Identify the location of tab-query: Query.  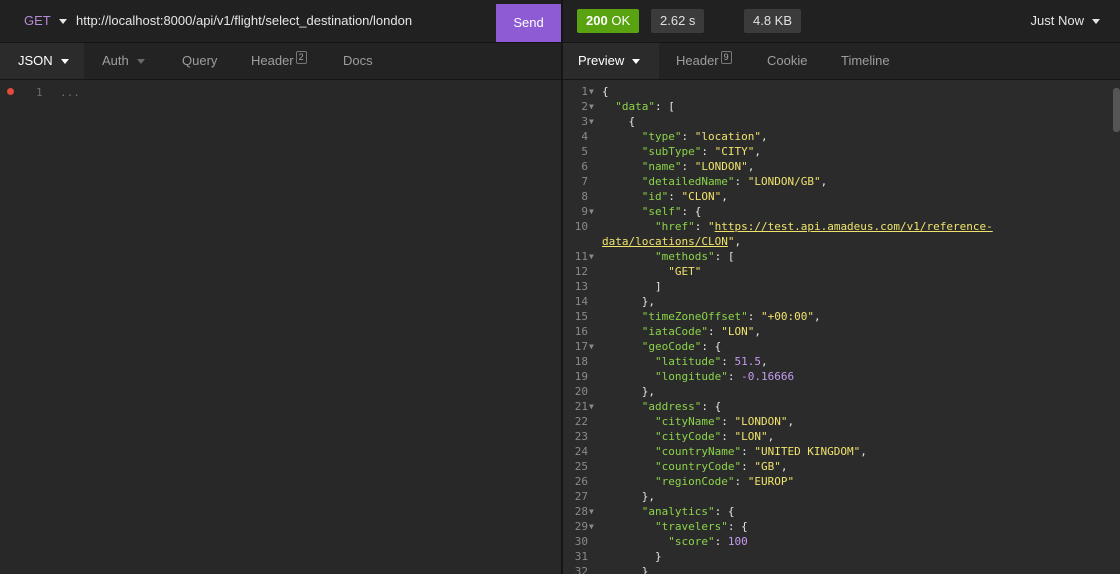
(199, 61).